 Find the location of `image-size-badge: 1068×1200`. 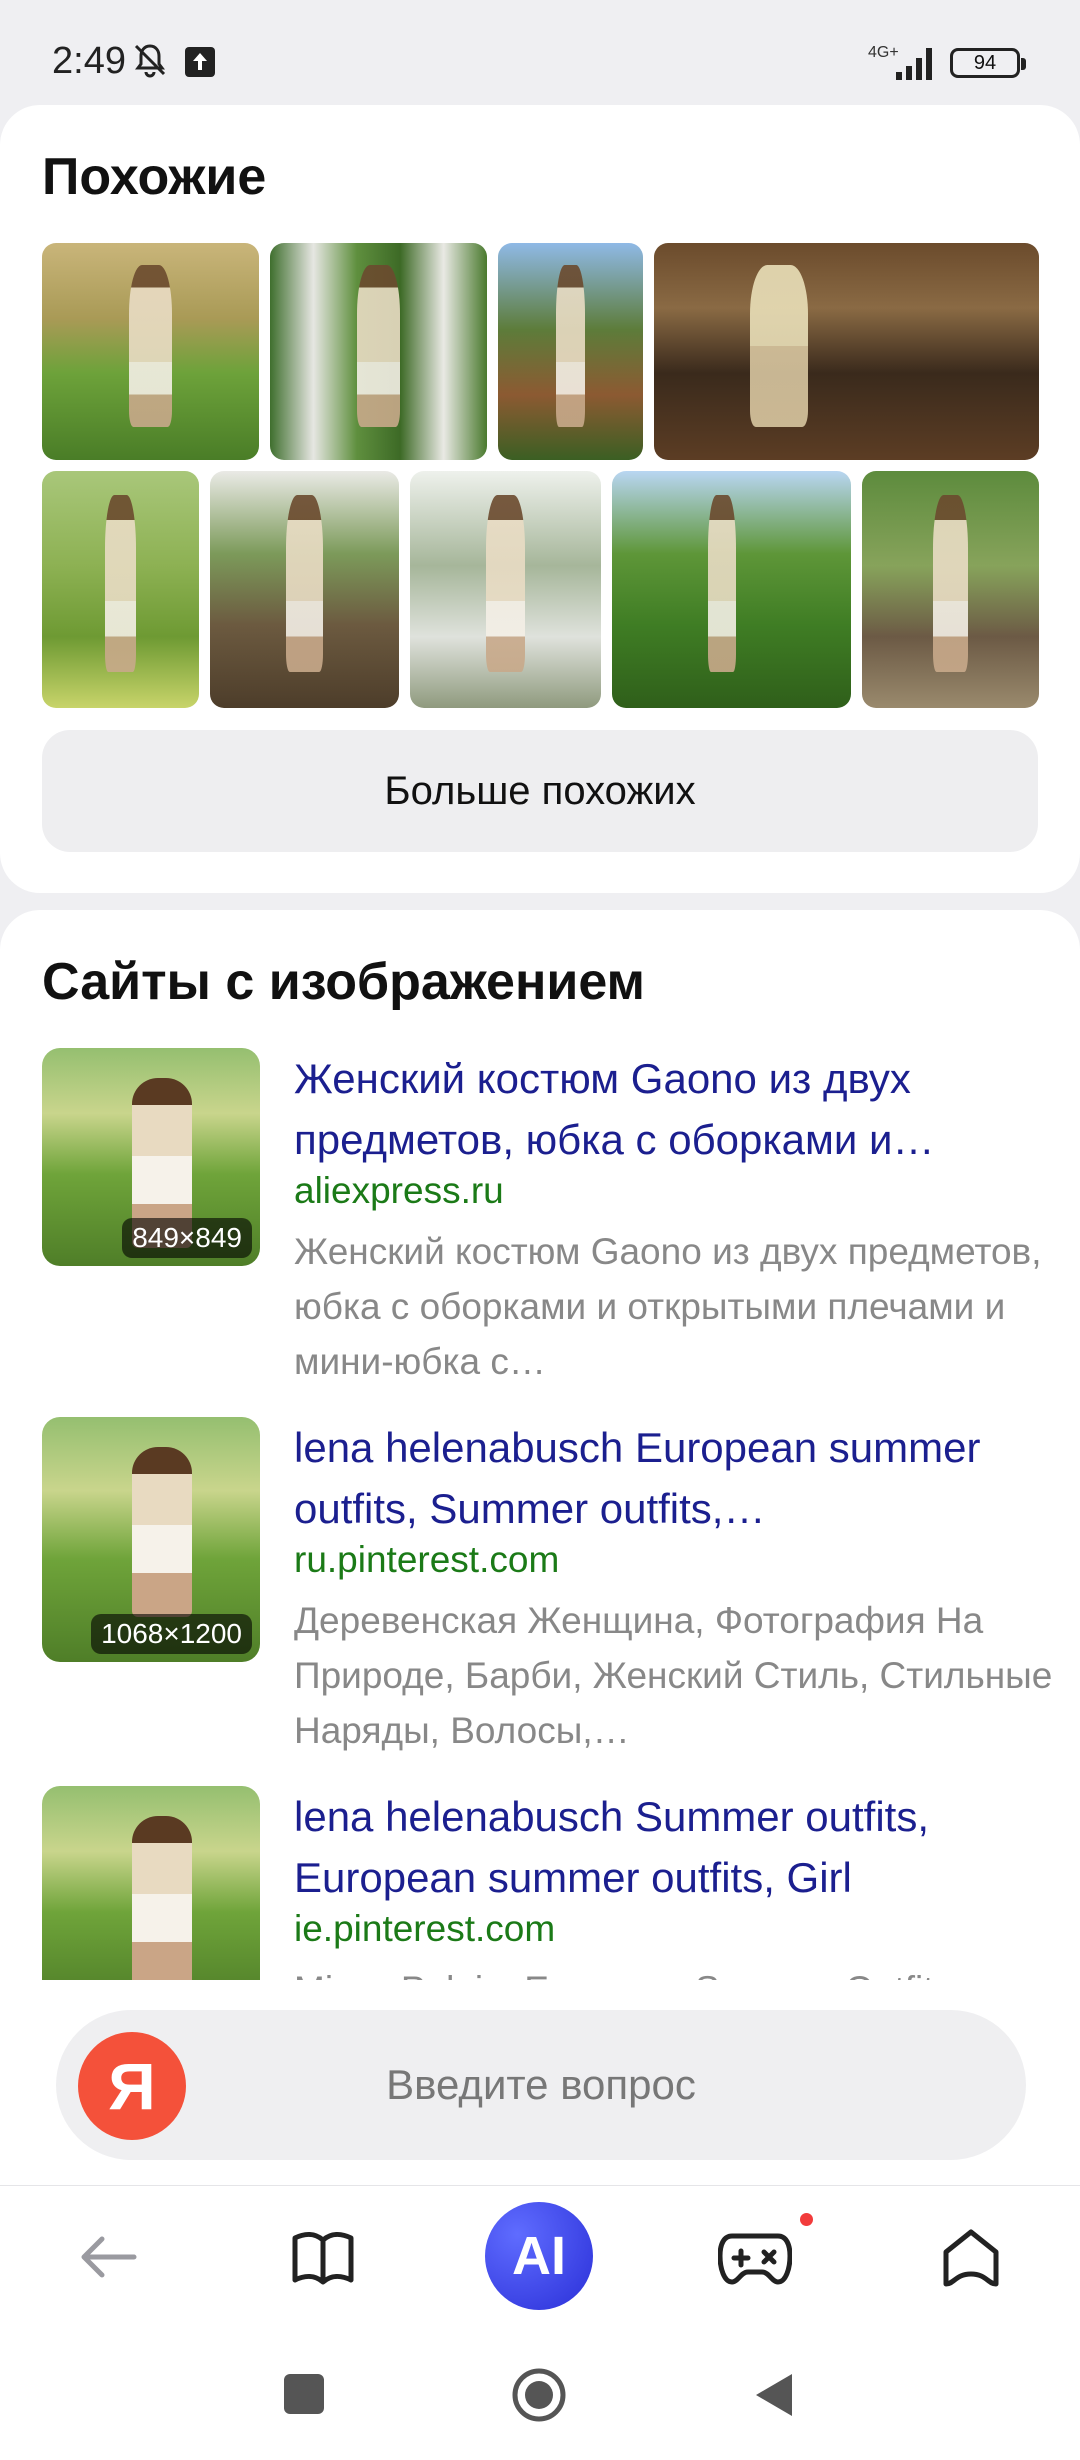

image-size-badge: 1068×1200 is located at coordinates (171, 1634).